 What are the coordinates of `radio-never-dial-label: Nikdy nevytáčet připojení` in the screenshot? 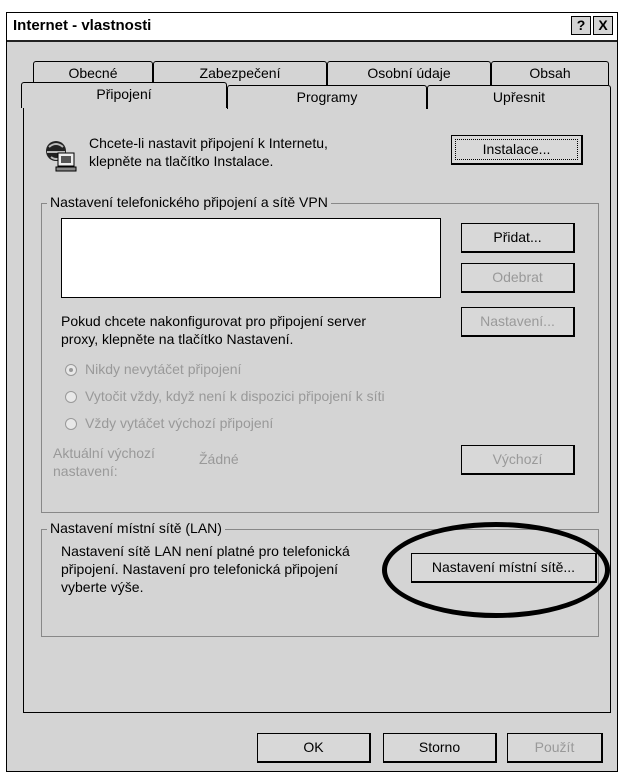 It's located at (163, 369).